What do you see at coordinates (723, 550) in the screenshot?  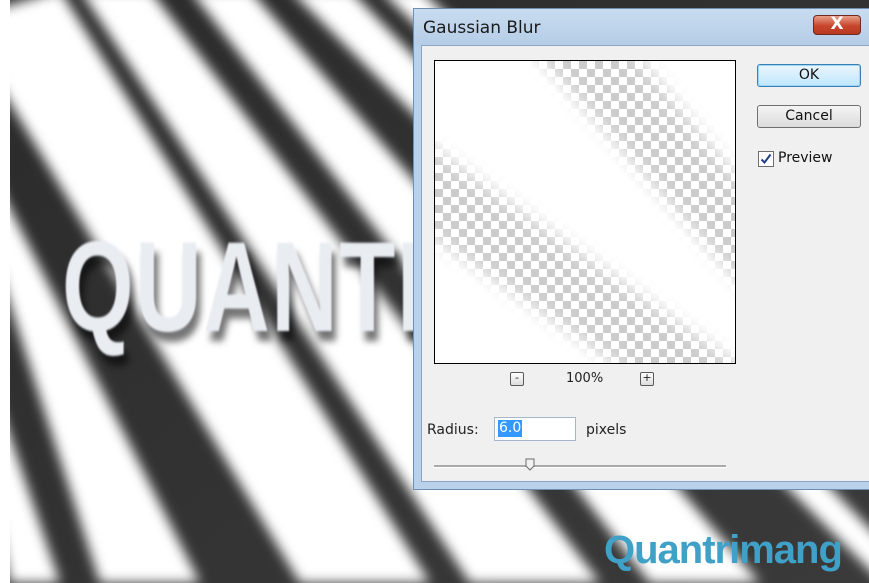 I see `watermark-logo: Quantrimang` at bounding box center [723, 550].